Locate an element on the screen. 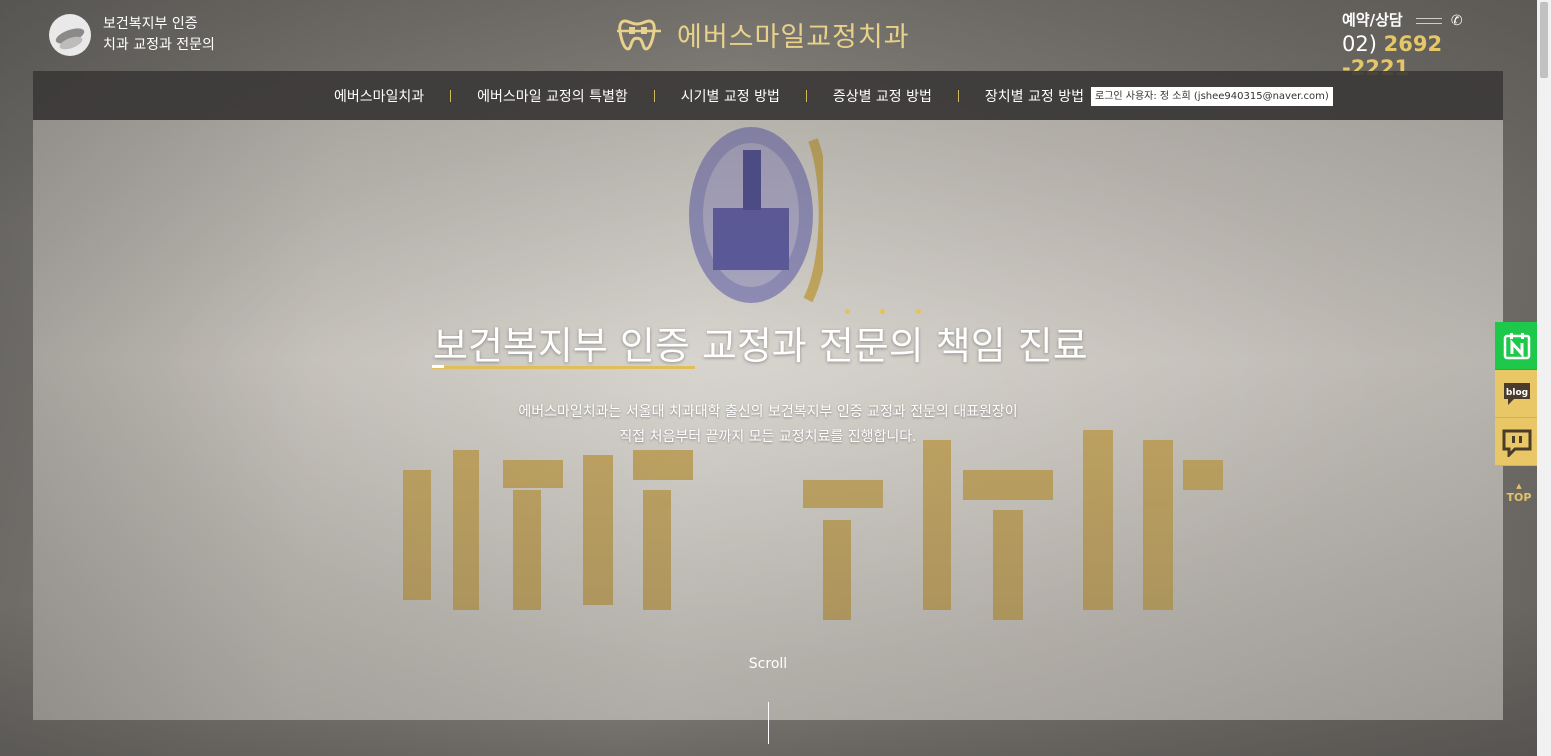 The width and height of the screenshot is (1551, 756). naver-booking-button is located at coordinates (1517, 346).